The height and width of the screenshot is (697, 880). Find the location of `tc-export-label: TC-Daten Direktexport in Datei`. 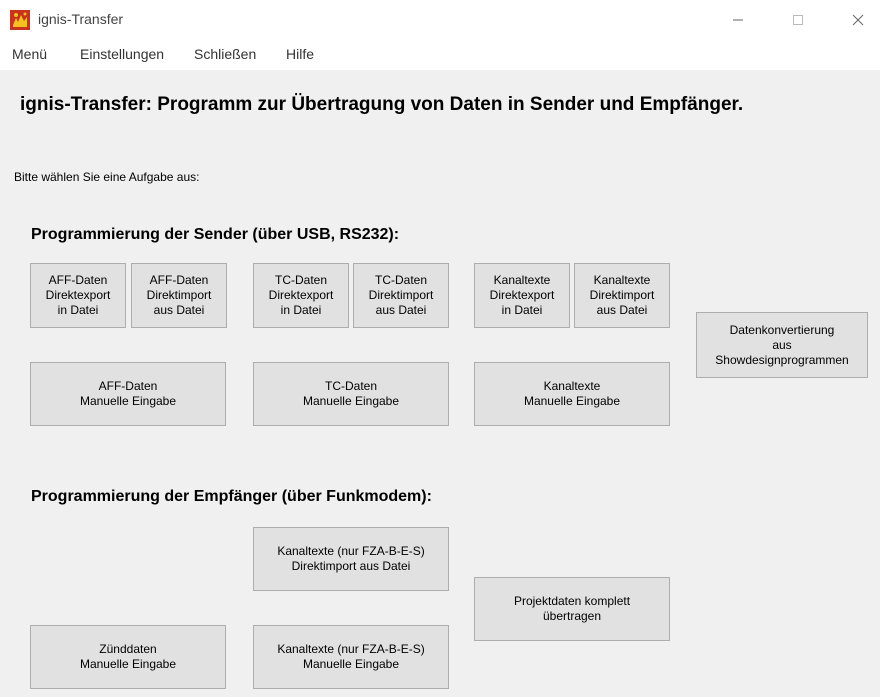

tc-export-label: TC-Daten Direktexport in Datei is located at coordinates (301, 295).